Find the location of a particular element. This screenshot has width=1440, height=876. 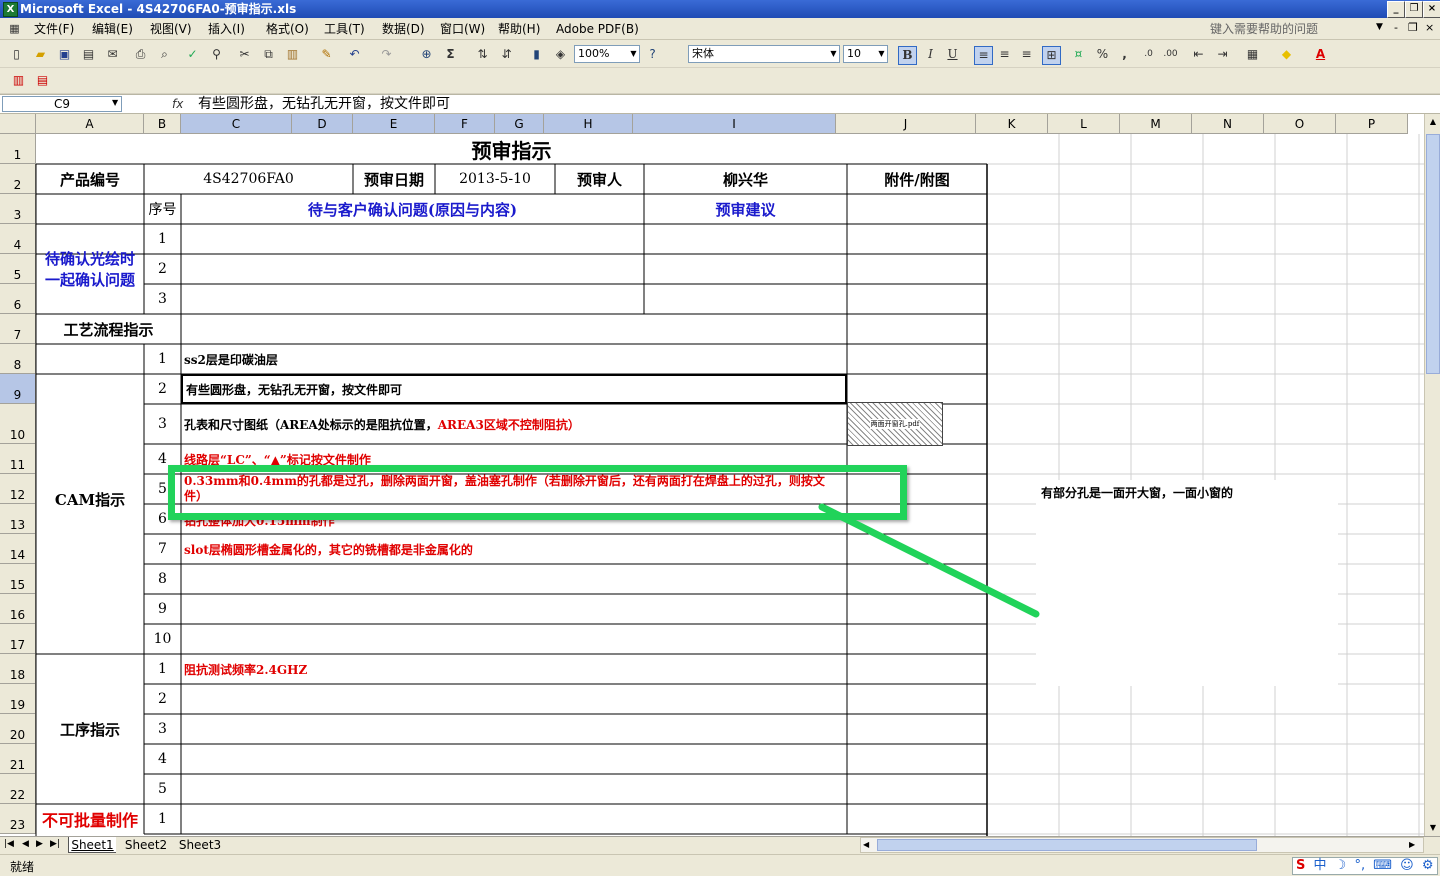

font-size-value: 10 is located at coordinates (854, 53).